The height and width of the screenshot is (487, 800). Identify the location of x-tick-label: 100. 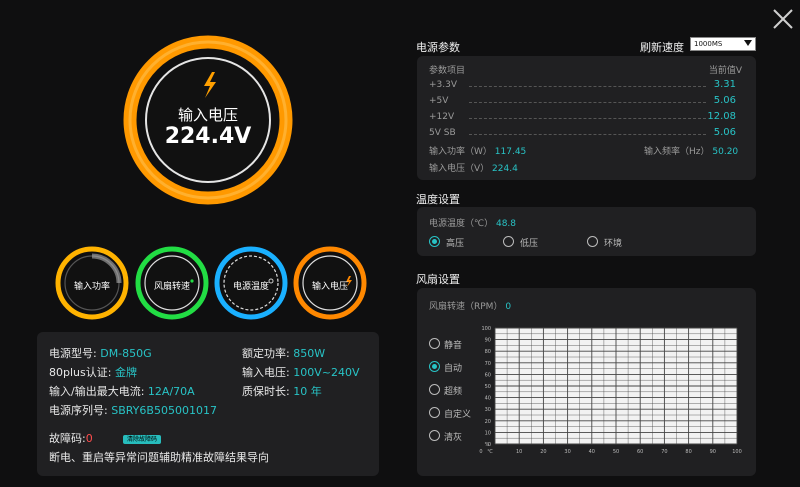
(737, 452).